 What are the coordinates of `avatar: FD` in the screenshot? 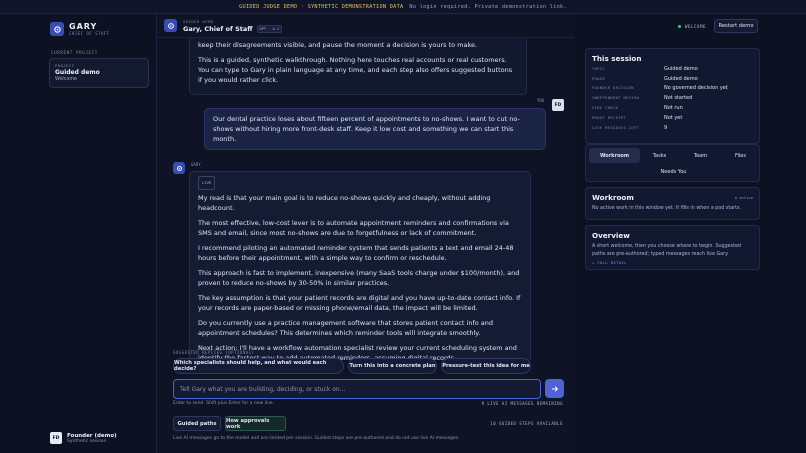 It's located at (56, 438).